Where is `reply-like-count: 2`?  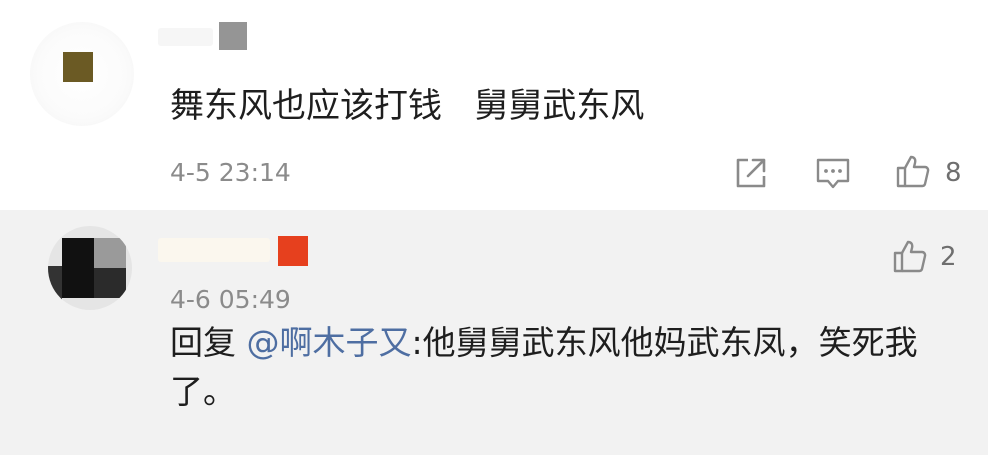 reply-like-count: 2 is located at coordinates (948, 257).